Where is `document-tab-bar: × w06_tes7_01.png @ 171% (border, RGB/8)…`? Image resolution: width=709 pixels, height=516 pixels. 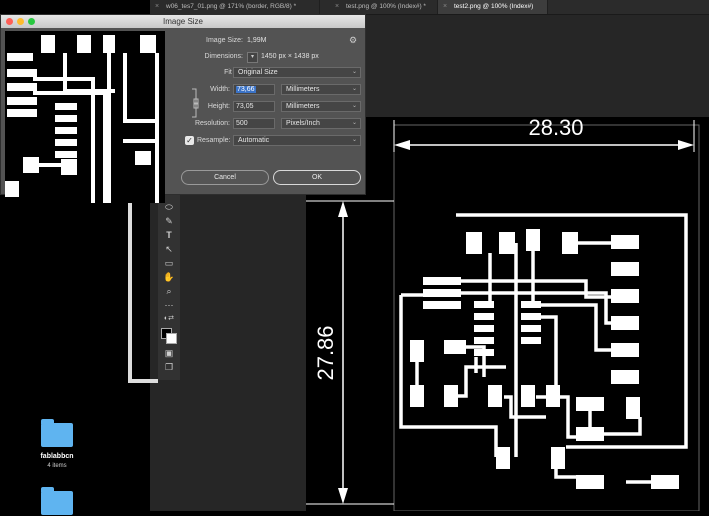 document-tab-bar: × w06_tes7_01.png @ 171% (border, RGB/8)… is located at coordinates (429, 7).